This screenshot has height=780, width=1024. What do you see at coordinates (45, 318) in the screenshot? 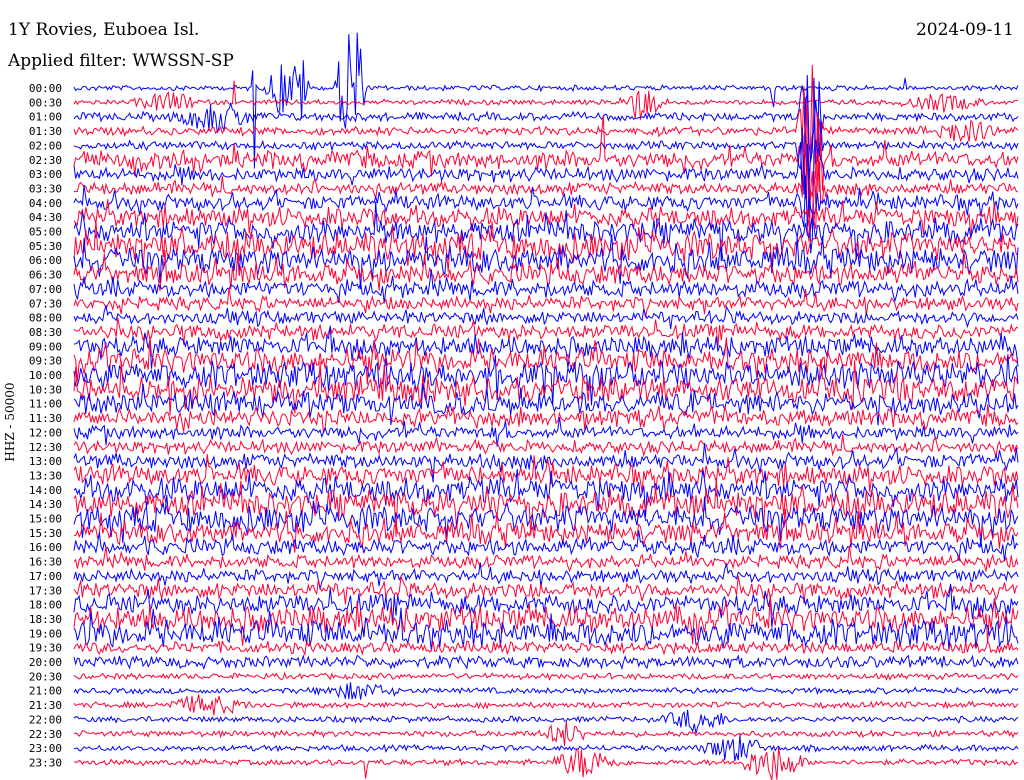
I see `row-label: 08:00` at bounding box center [45, 318].